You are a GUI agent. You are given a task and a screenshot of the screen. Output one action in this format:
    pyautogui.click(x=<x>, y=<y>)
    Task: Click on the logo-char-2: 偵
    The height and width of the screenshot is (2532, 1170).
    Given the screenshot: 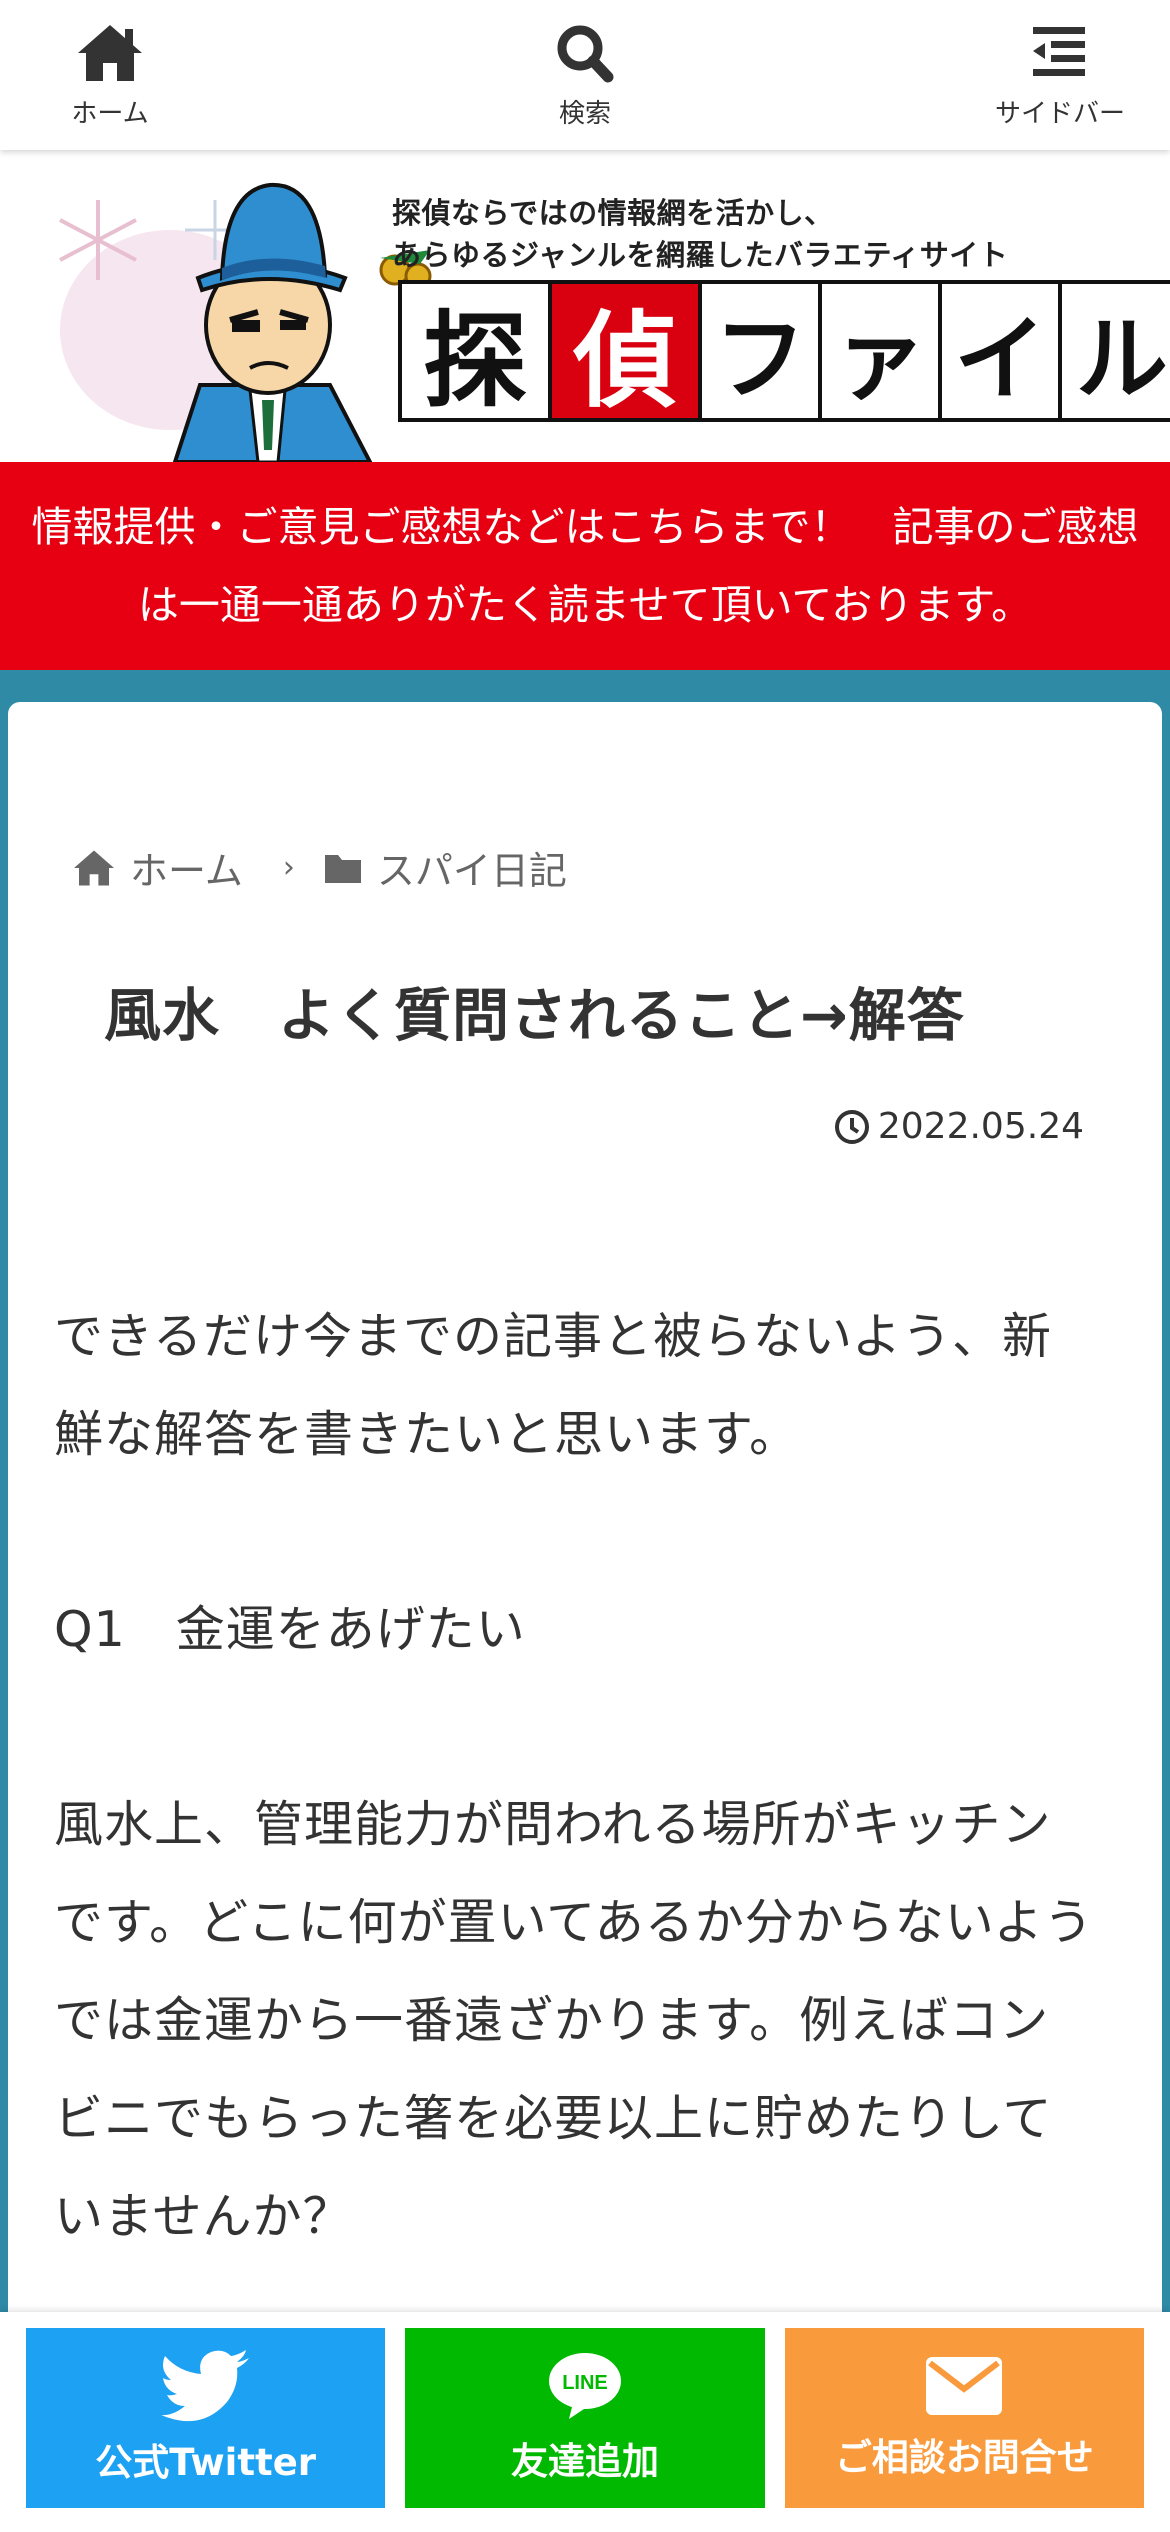 What is the action you would take?
    pyautogui.click(x=627, y=353)
    